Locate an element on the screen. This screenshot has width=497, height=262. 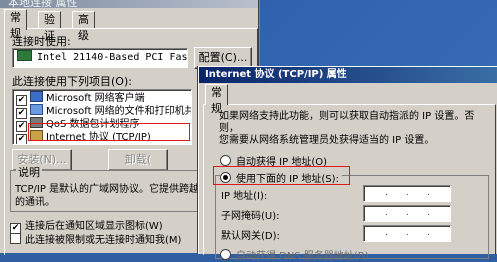
tcpip-dialog-title: Internet 协议 (TCP/IP) 属性 is located at coordinates (276, 74).